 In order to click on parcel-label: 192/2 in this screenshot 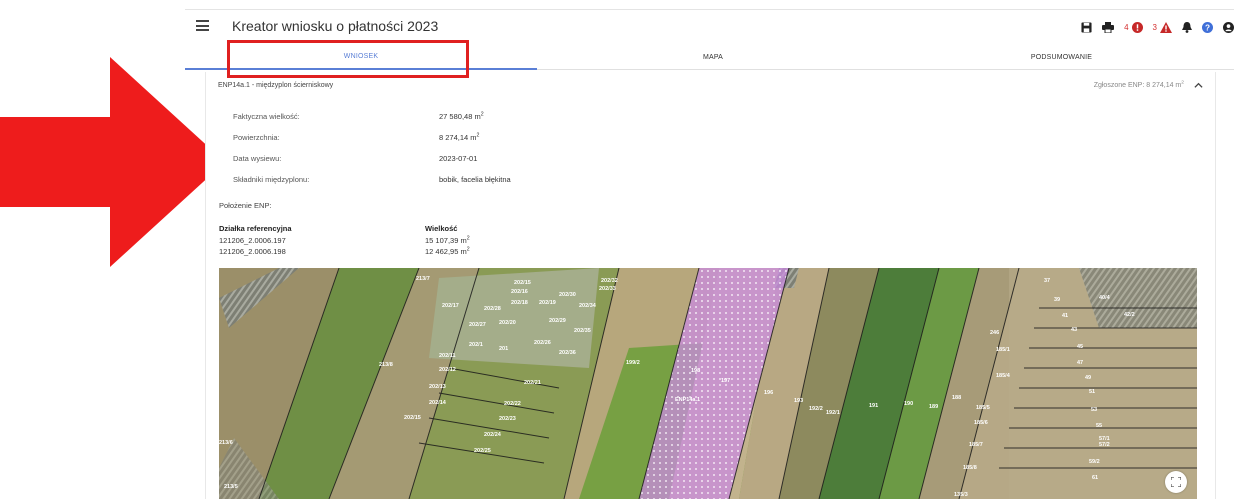, I will do `click(816, 409)`.